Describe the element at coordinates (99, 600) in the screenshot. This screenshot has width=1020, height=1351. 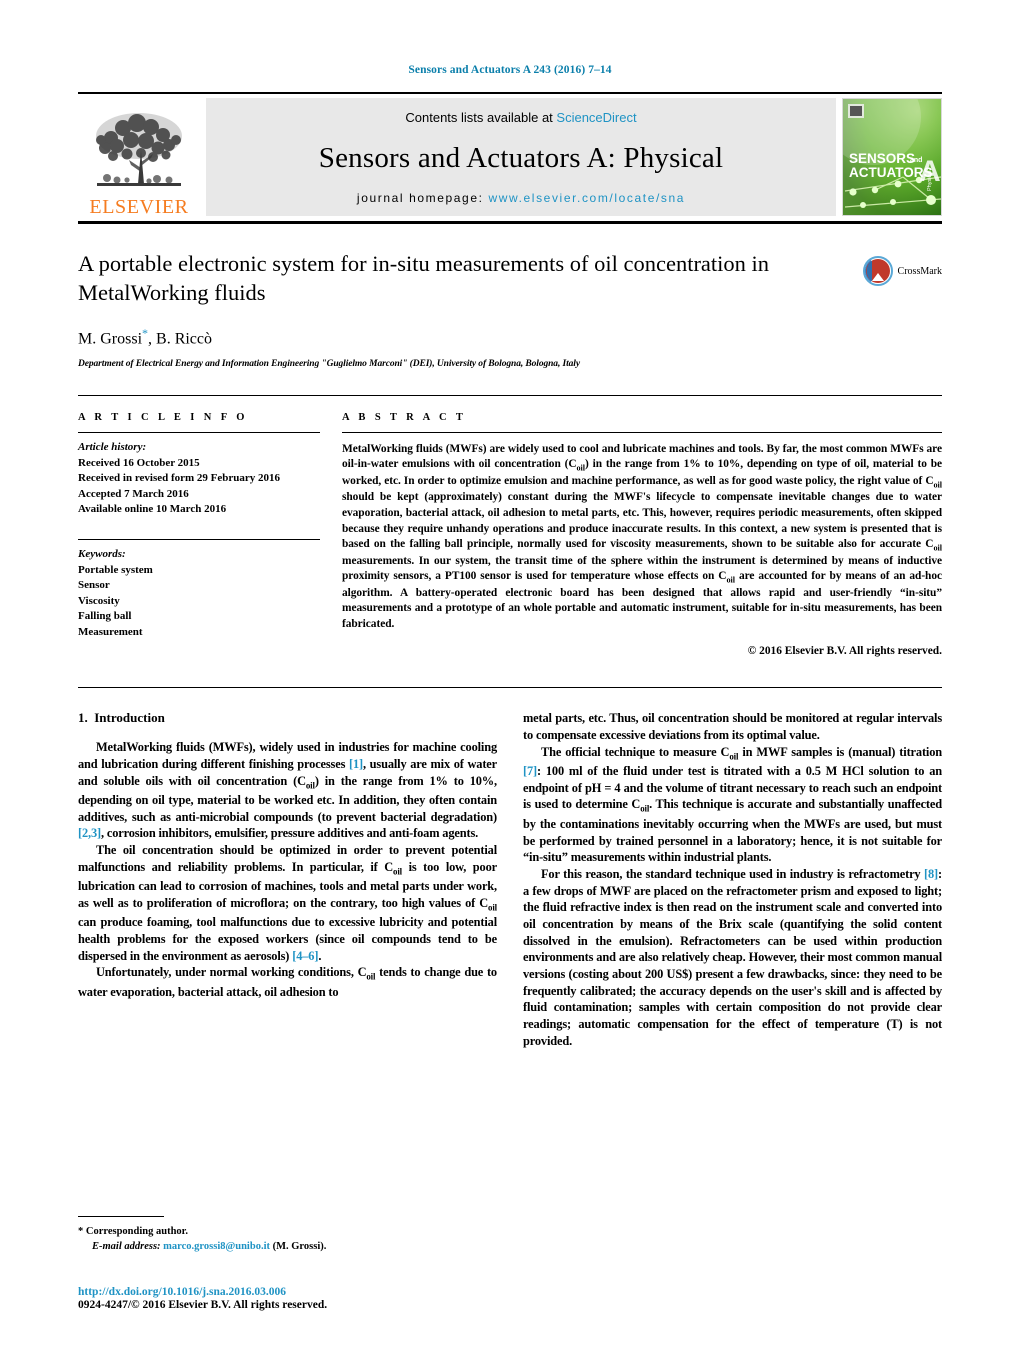
I see `keyword-item: Viscosity` at that location.